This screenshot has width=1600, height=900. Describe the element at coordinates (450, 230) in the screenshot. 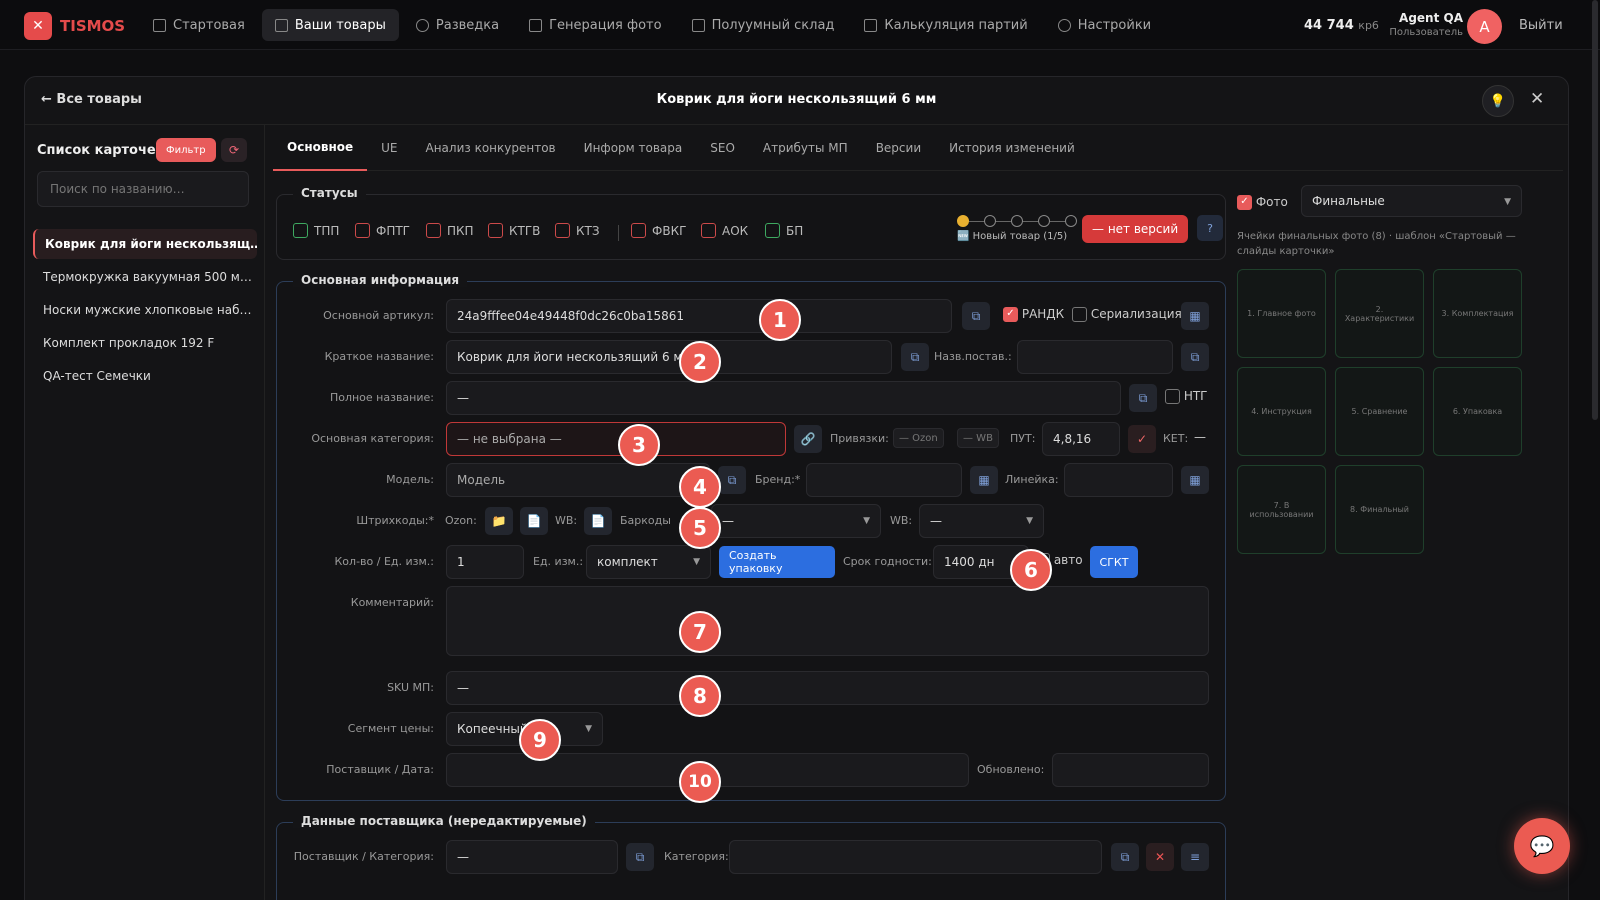

I see `status-pkp: ПКП` at that location.